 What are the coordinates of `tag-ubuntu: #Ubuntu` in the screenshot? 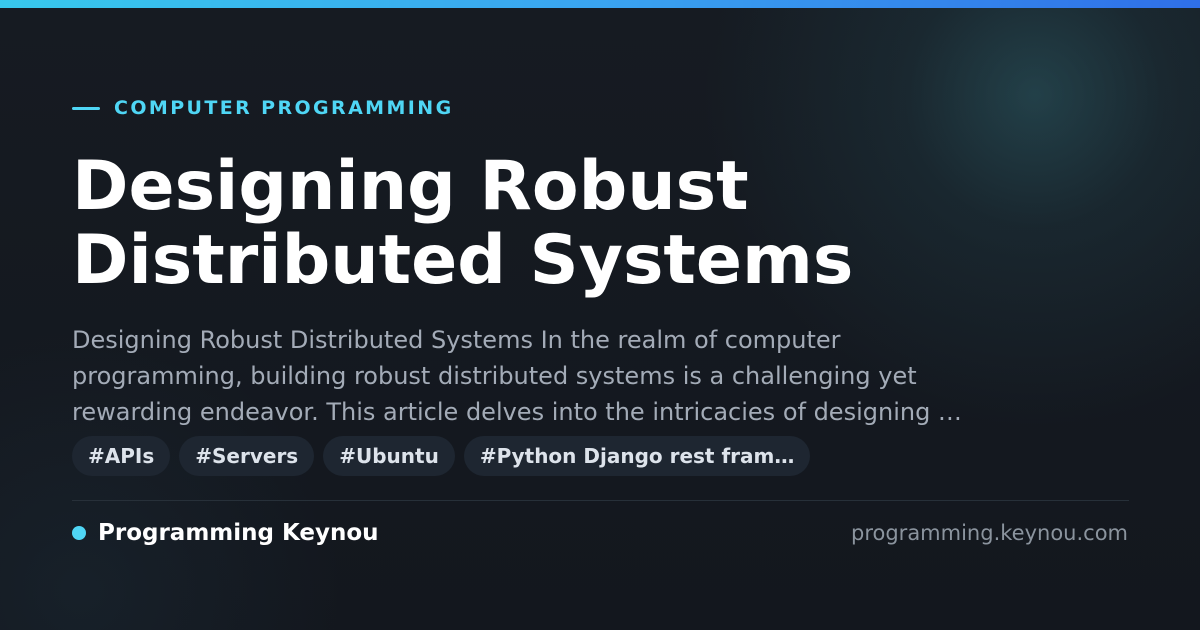 It's located at (389, 456).